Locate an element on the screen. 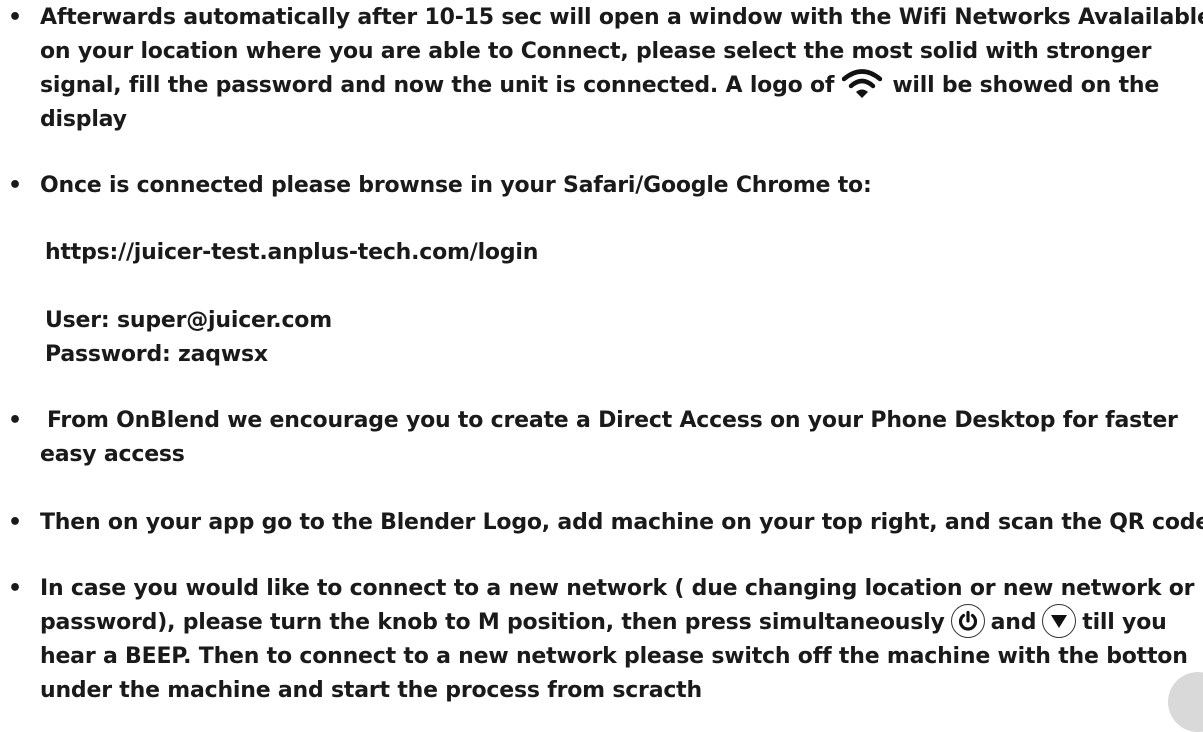 This screenshot has height=732, width=1203. instruction-direct-access-cont: easy access is located at coordinates (112, 455).